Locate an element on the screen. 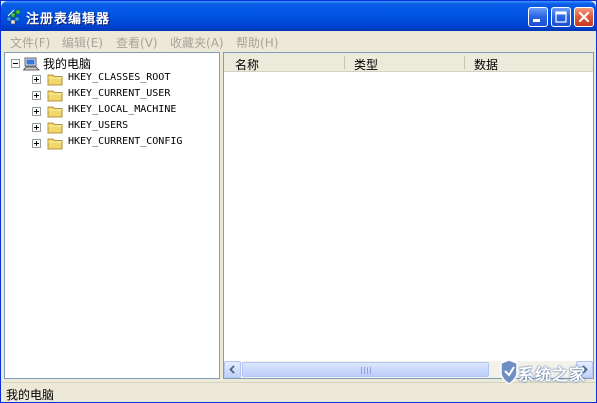  menu-help: 帮助(H) is located at coordinates (257, 42).